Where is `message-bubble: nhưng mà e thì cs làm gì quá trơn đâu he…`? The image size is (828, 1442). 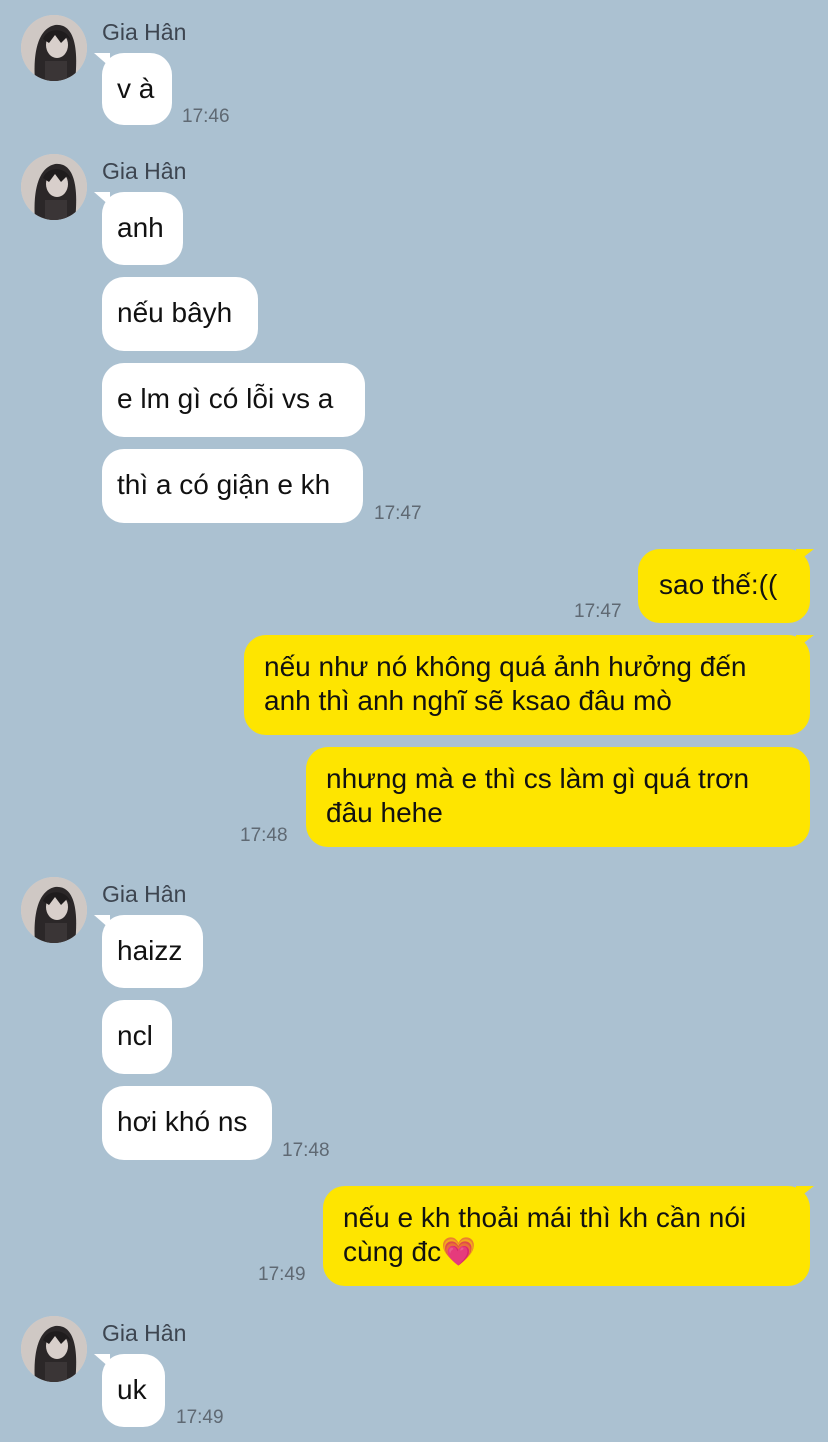
message-bubble: nhưng mà e thì cs làm gì quá trơn đâu he… is located at coordinates (558, 797).